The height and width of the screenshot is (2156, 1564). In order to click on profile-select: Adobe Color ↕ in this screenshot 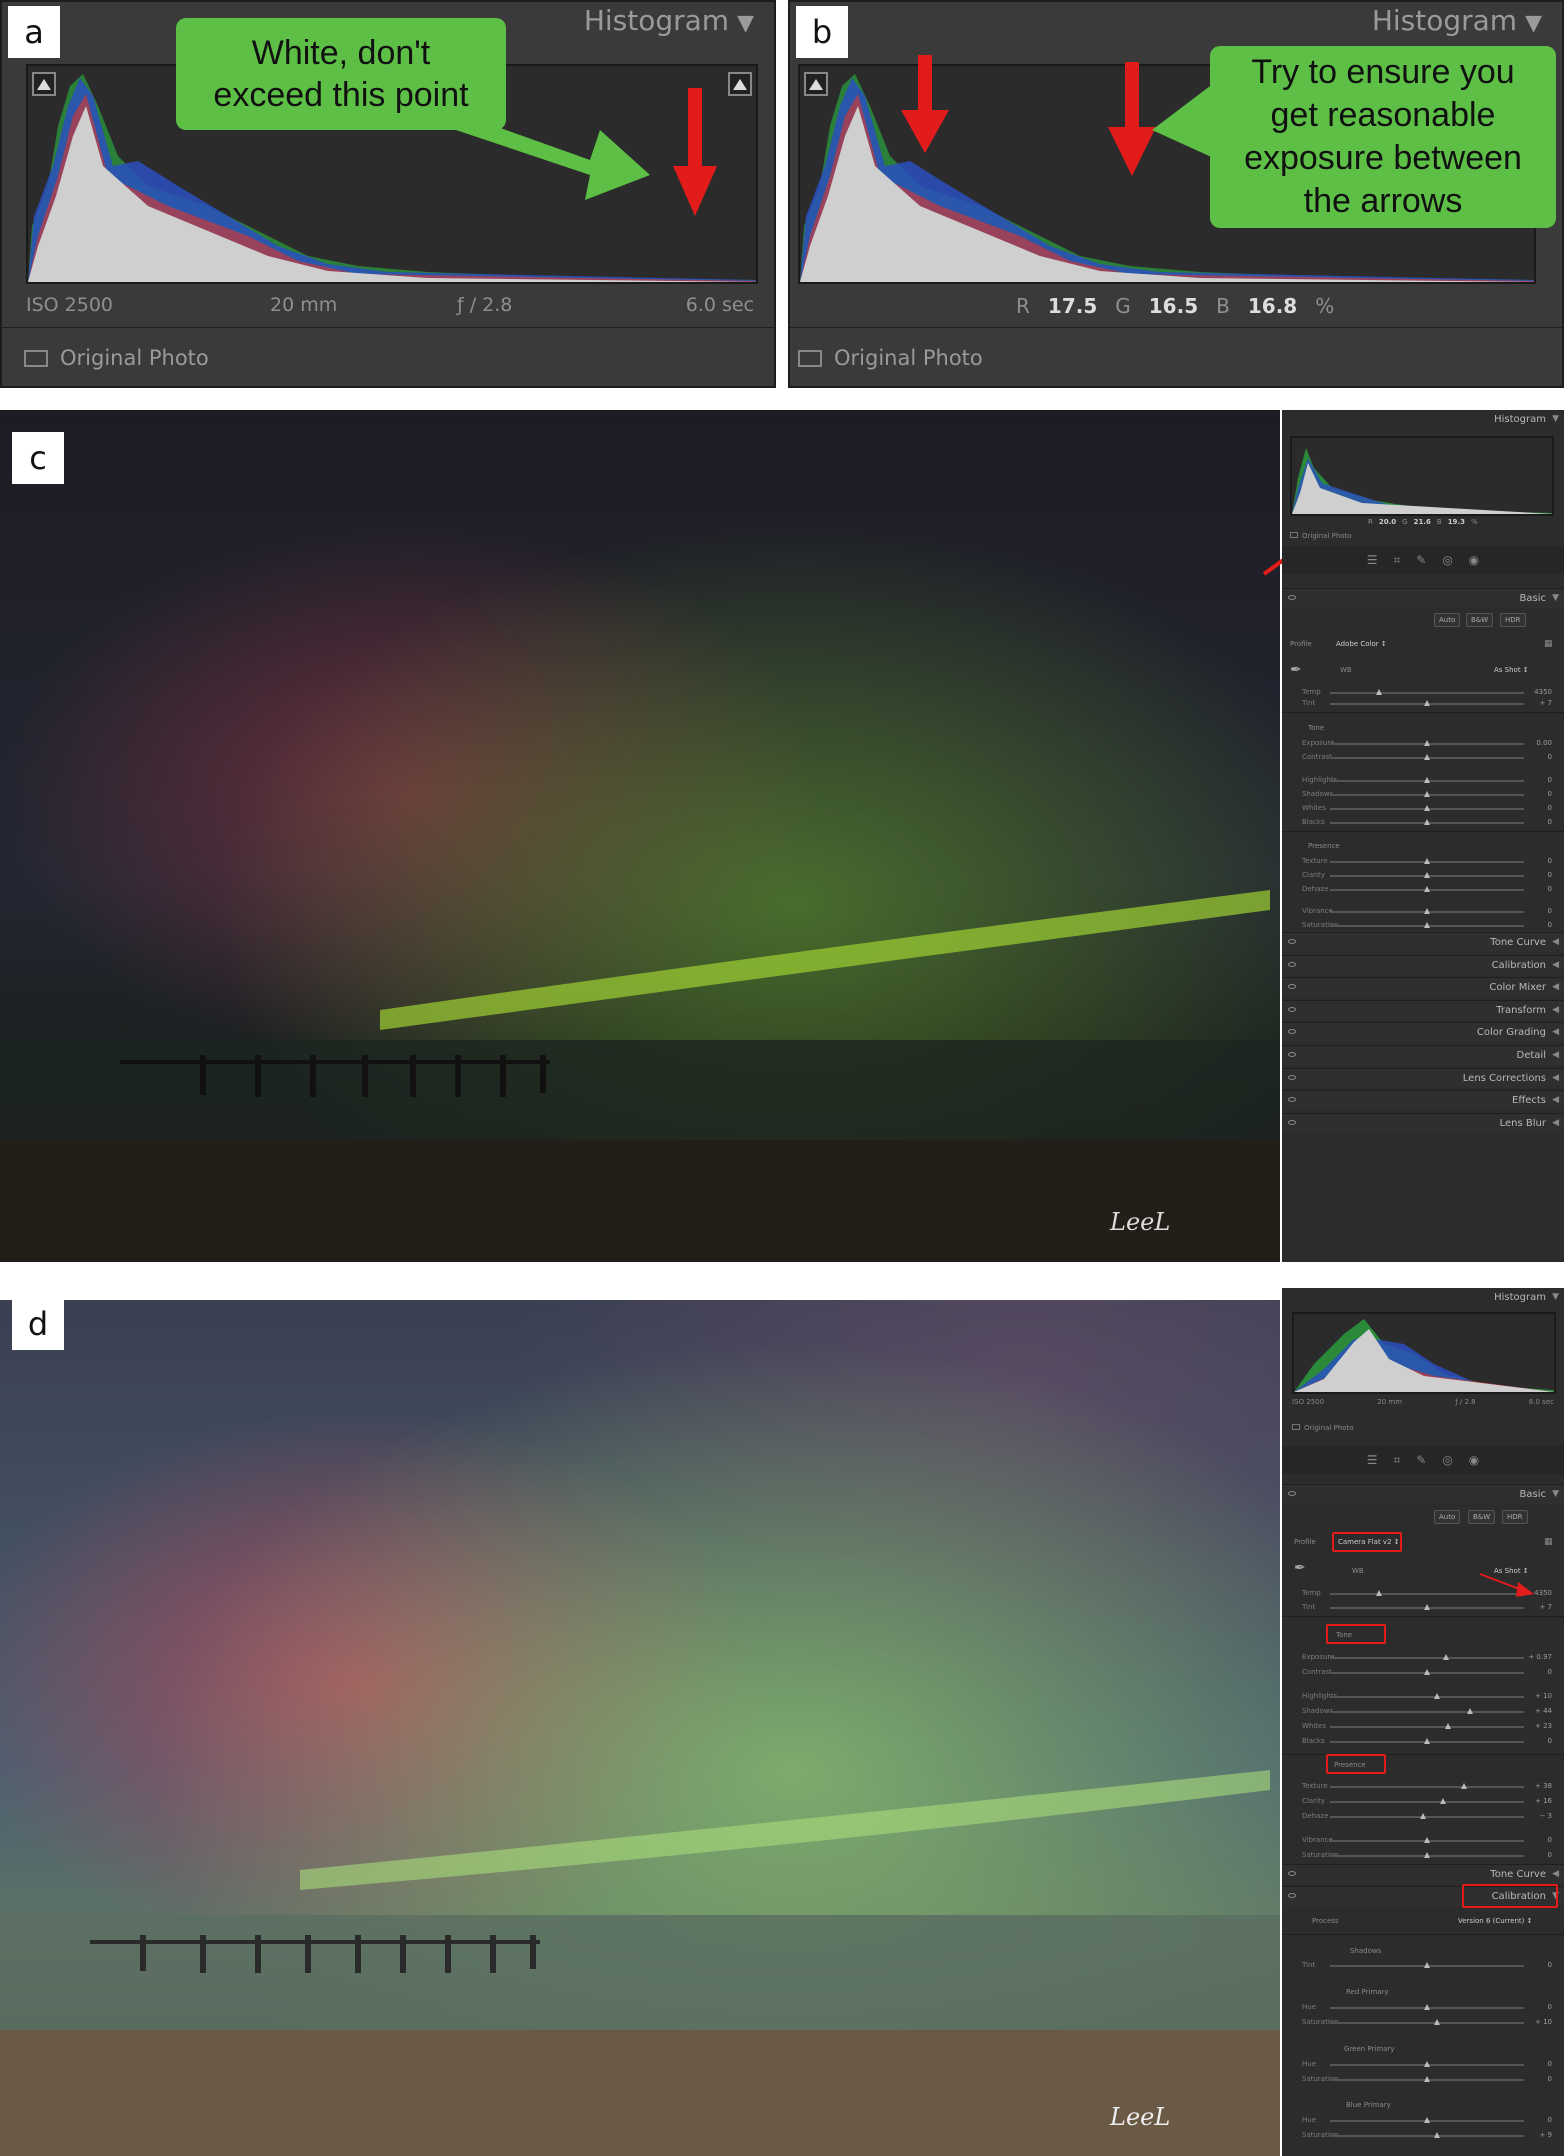, I will do `click(1361, 644)`.